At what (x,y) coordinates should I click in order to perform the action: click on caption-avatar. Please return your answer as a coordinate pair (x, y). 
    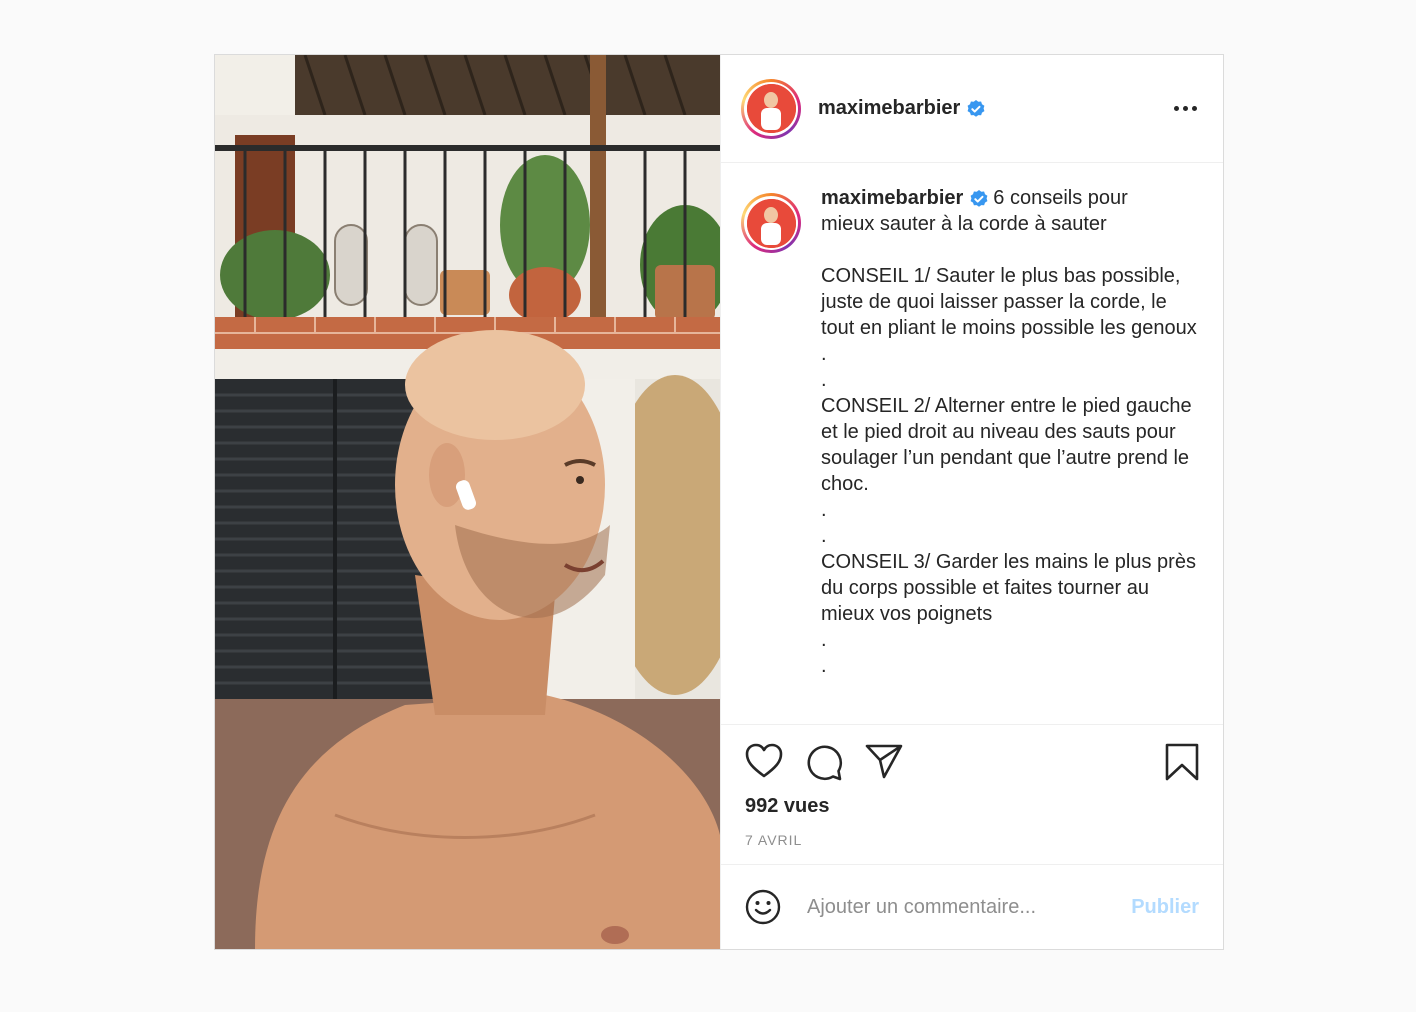
    Looking at the image, I should click on (771, 223).